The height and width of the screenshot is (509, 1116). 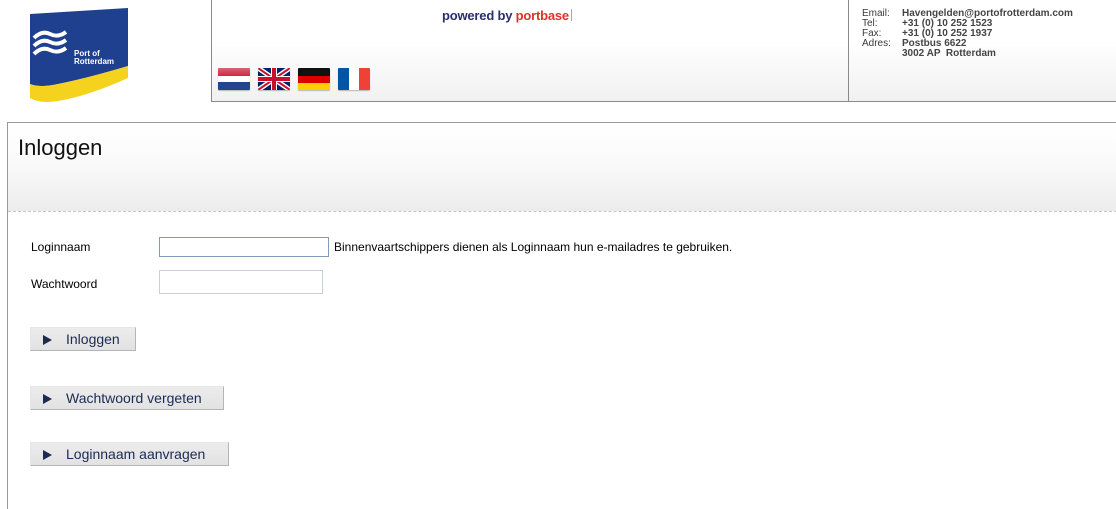 I want to click on address-line-2: 3002 AP Rotterdam, so click(x=949, y=53).